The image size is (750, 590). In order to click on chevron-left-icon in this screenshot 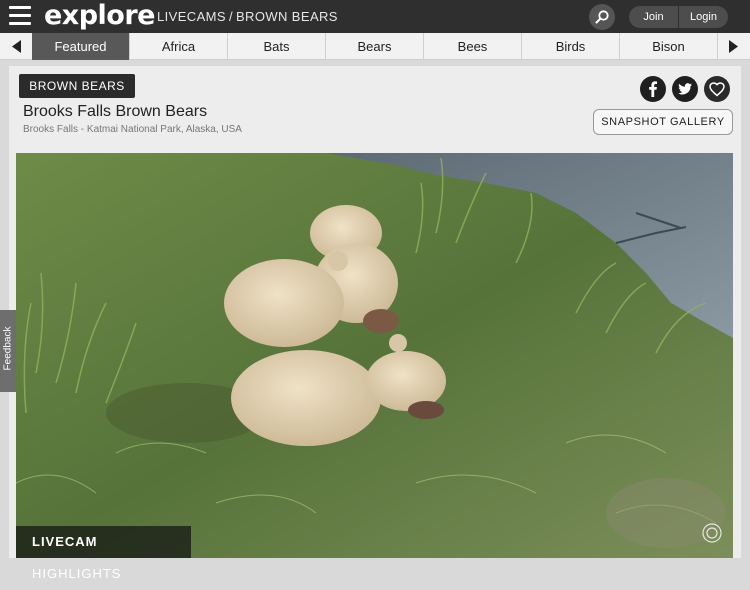, I will do `click(16, 46)`.